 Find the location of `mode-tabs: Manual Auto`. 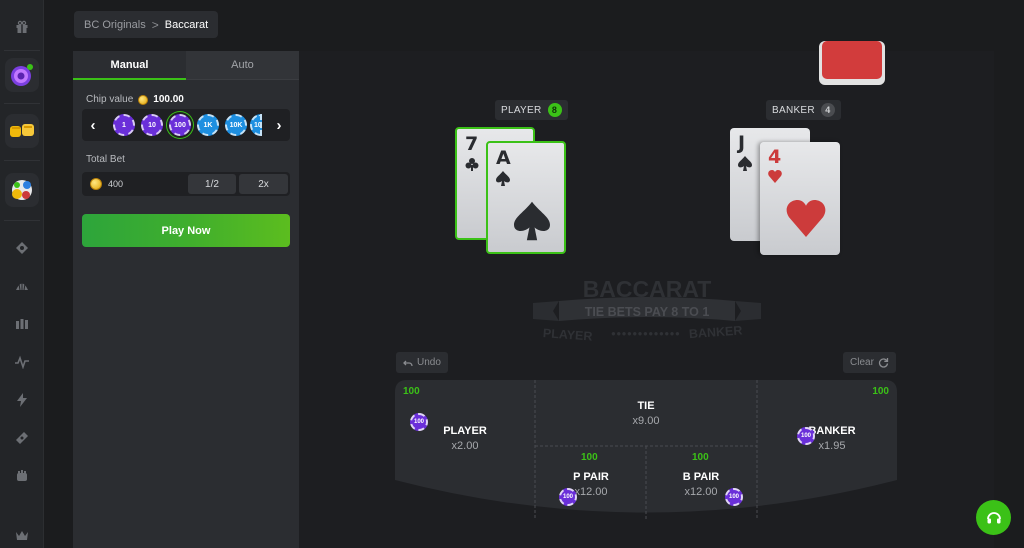

mode-tabs: Manual Auto is located at coordinates (186, 65).